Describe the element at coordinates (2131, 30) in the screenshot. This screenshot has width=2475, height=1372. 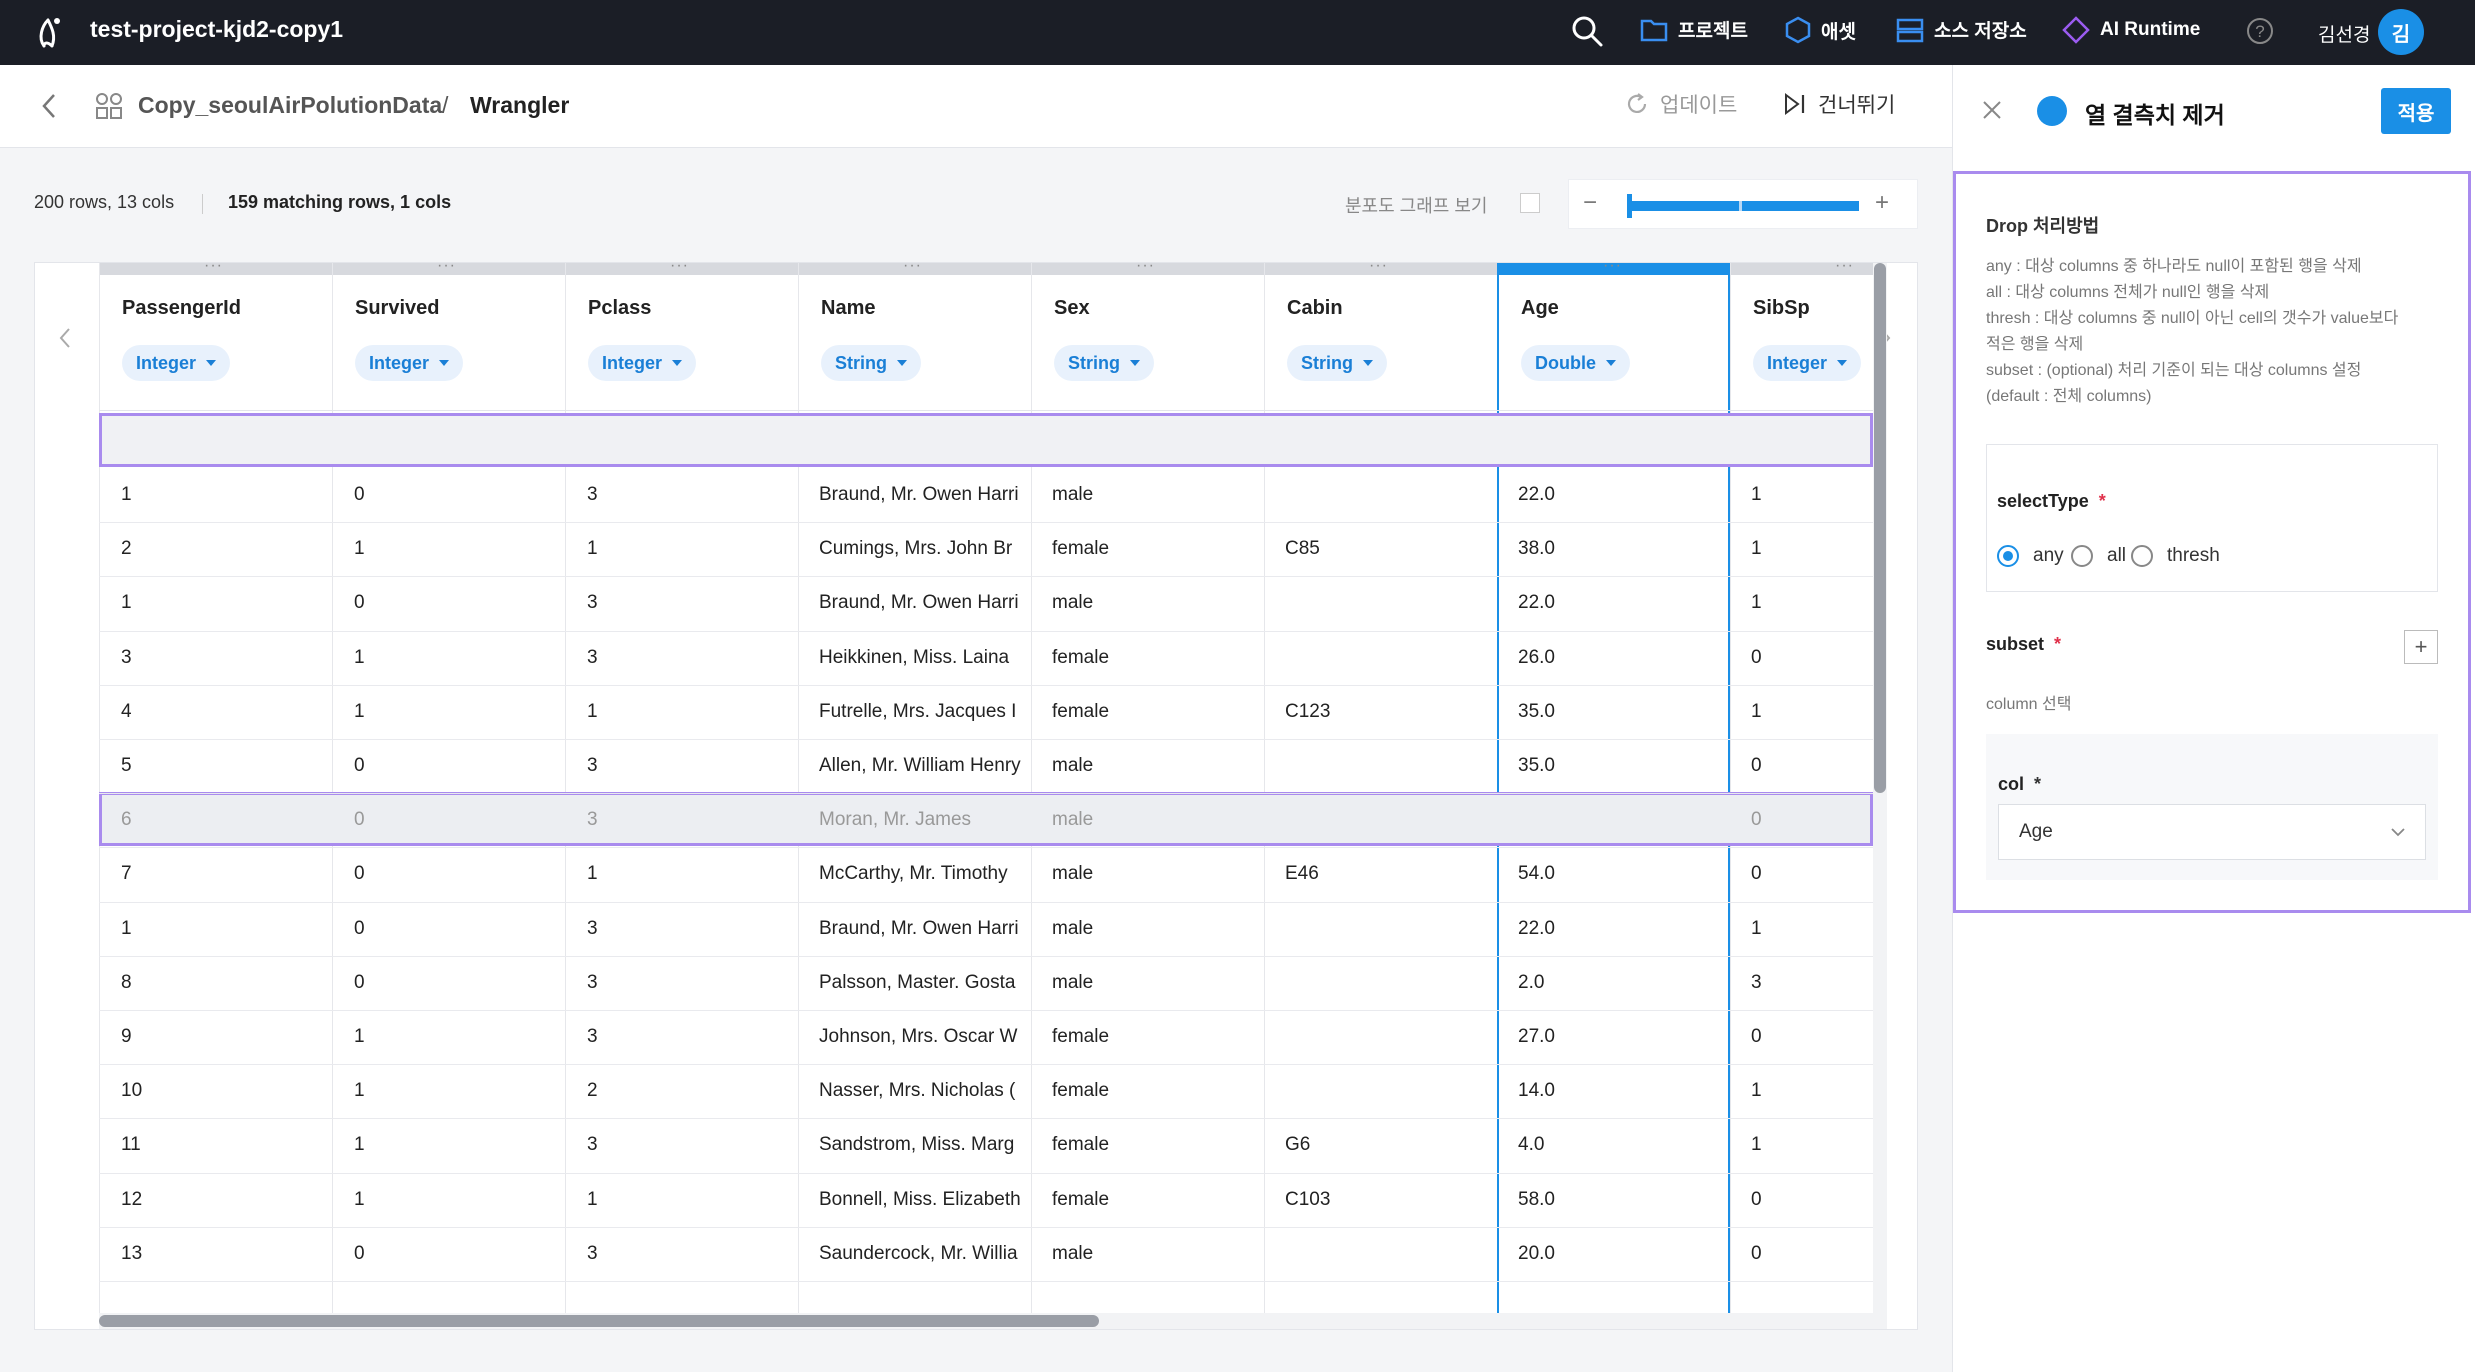
I see `nav-ai-runtime: AI Runtime` at that location.